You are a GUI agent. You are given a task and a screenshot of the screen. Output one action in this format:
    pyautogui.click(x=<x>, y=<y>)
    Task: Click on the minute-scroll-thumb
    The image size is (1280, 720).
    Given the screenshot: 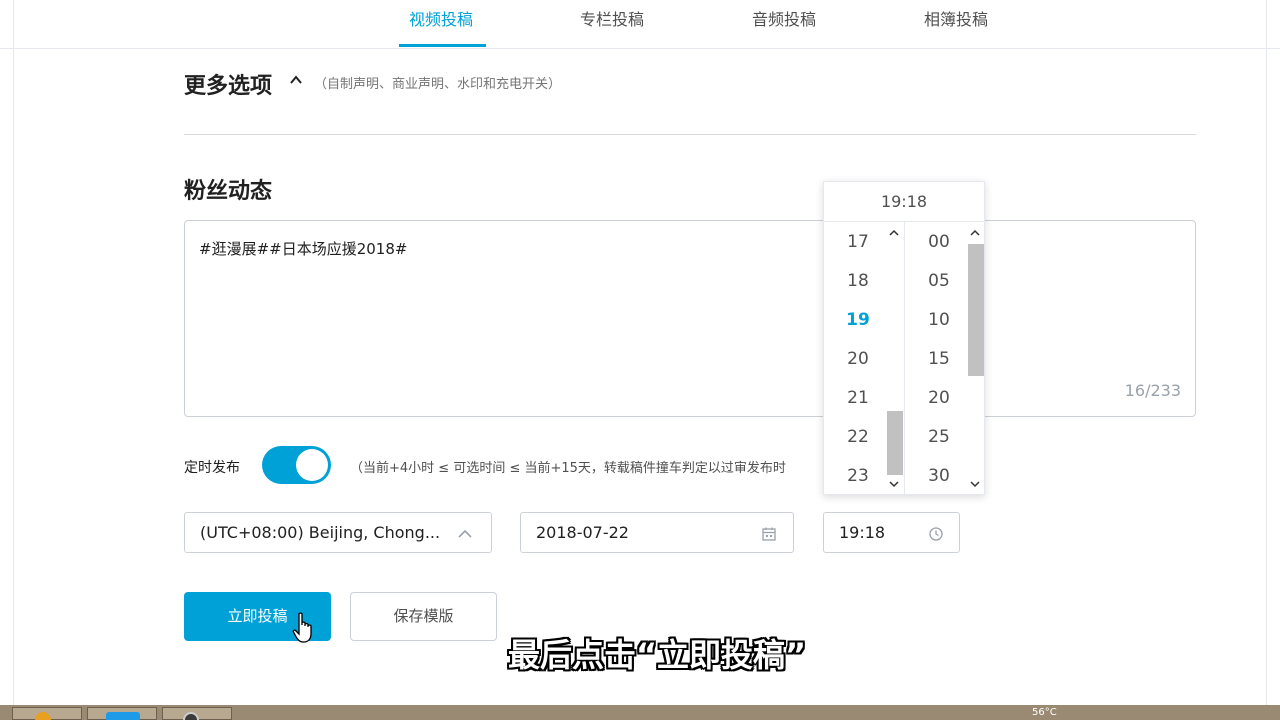 What is the action you would take?
    pyautogui.click(x=976, y=310)
    